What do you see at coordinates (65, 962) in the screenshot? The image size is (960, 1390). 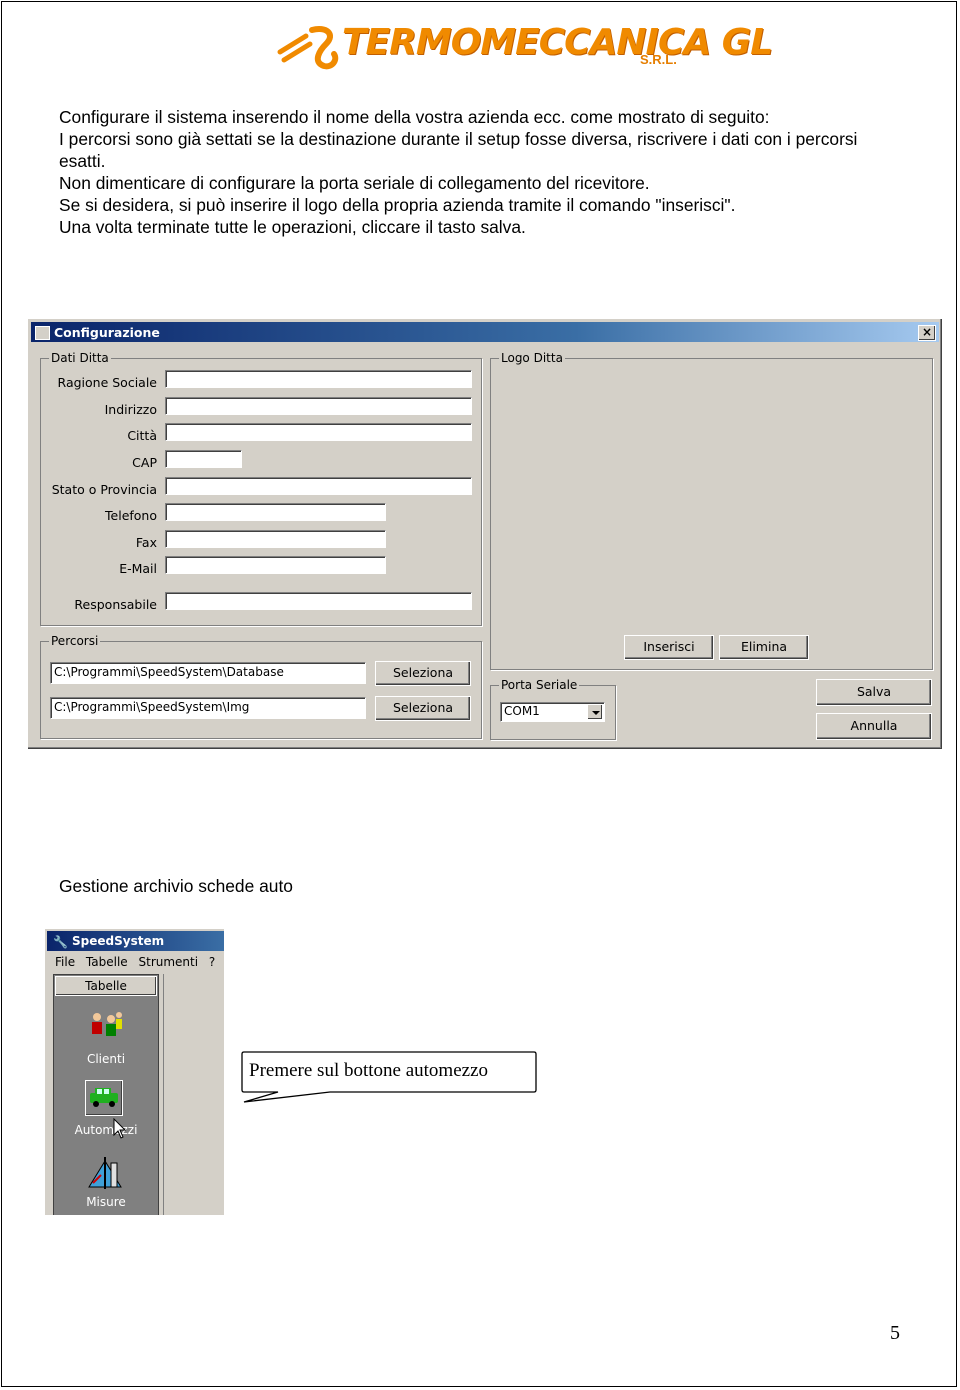 I see `menu-file: File` at bounding box center [65, 962].